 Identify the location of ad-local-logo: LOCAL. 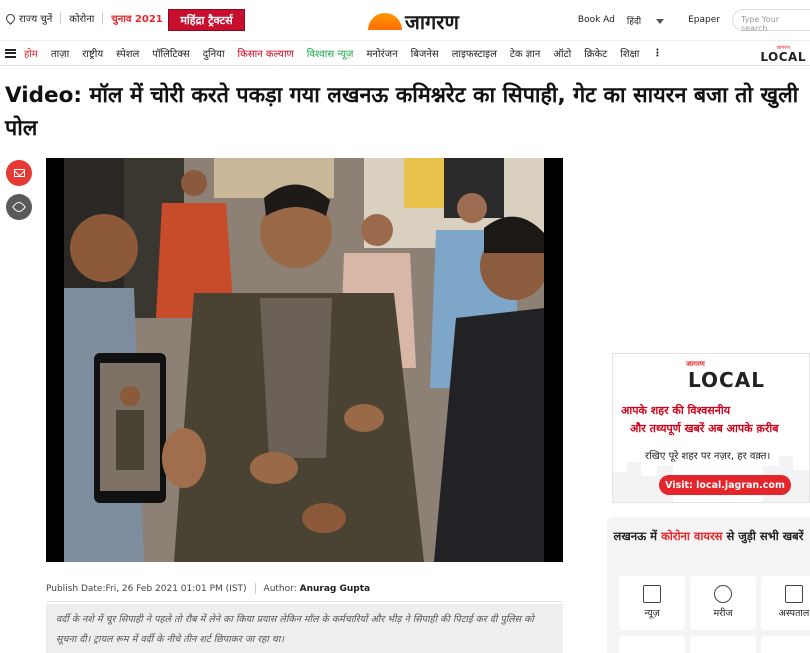
(726, 380).